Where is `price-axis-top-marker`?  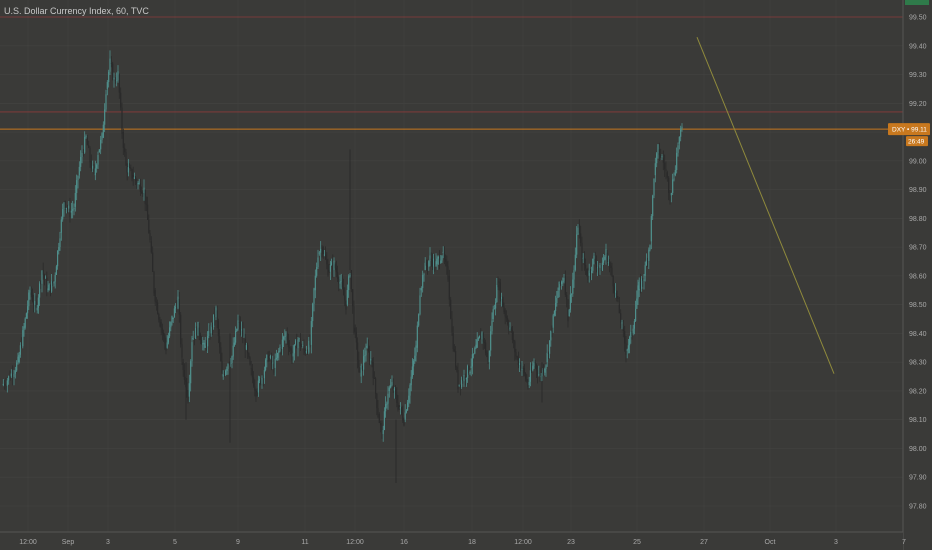 price-axis-top-marker is located at coordinates (917, 2).